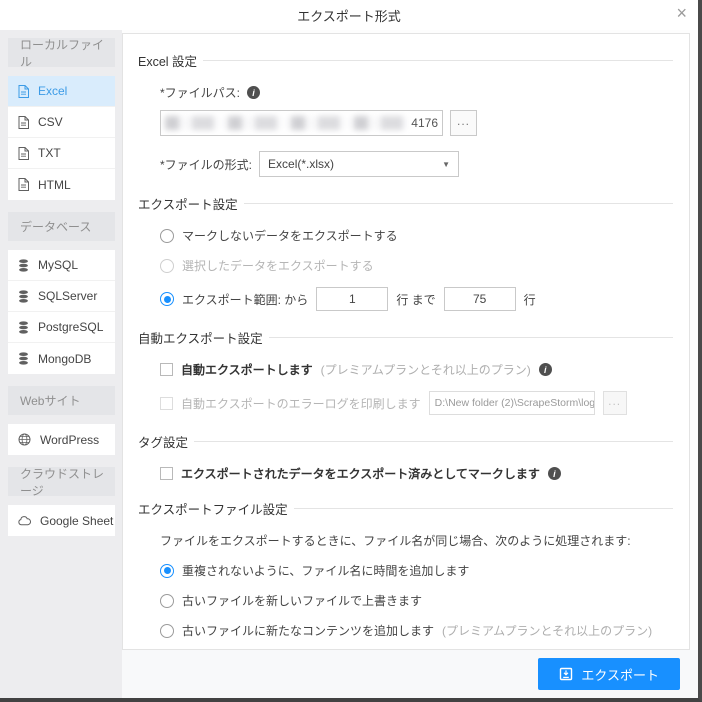 The width and height of the screenshot is (702, 702). Describe the element at coordinates (24, 520) in the screenshot. I see `cloud-icon` at that location.